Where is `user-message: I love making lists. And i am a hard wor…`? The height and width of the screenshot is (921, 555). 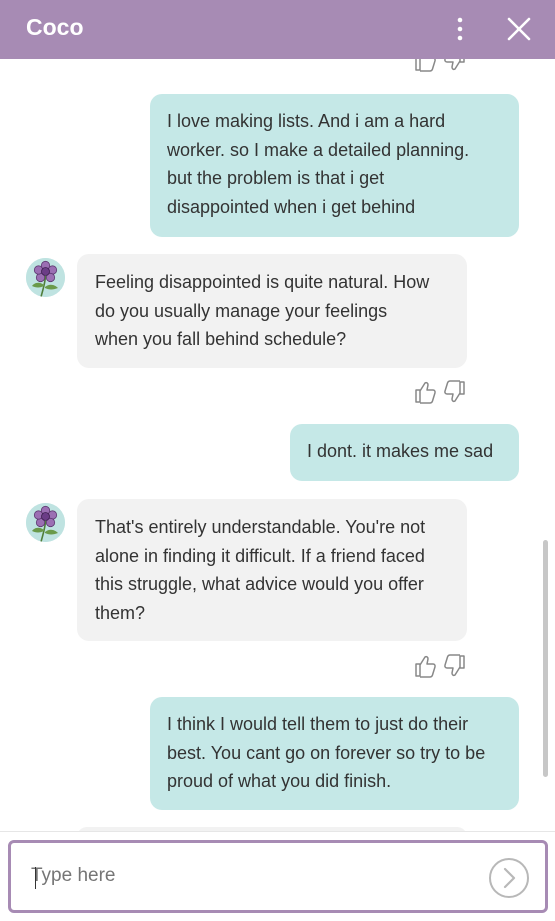 user-message: I love making lists. And i am a hard wor… is located at coordinates (334, 165).